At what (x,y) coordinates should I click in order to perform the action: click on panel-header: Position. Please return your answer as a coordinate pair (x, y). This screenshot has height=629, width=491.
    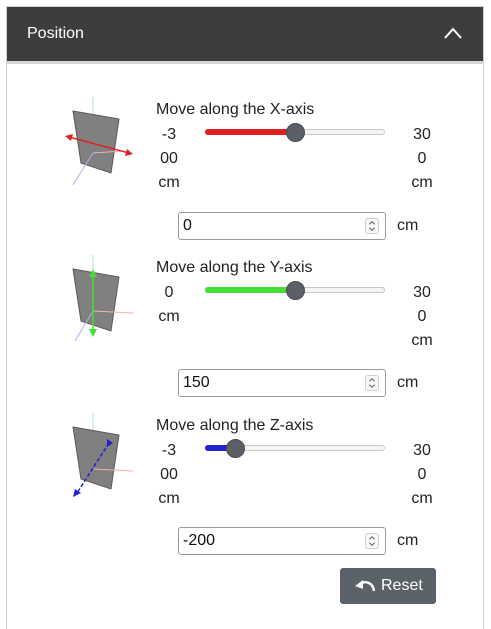
    Looking at the image, I should click on (245, 35).